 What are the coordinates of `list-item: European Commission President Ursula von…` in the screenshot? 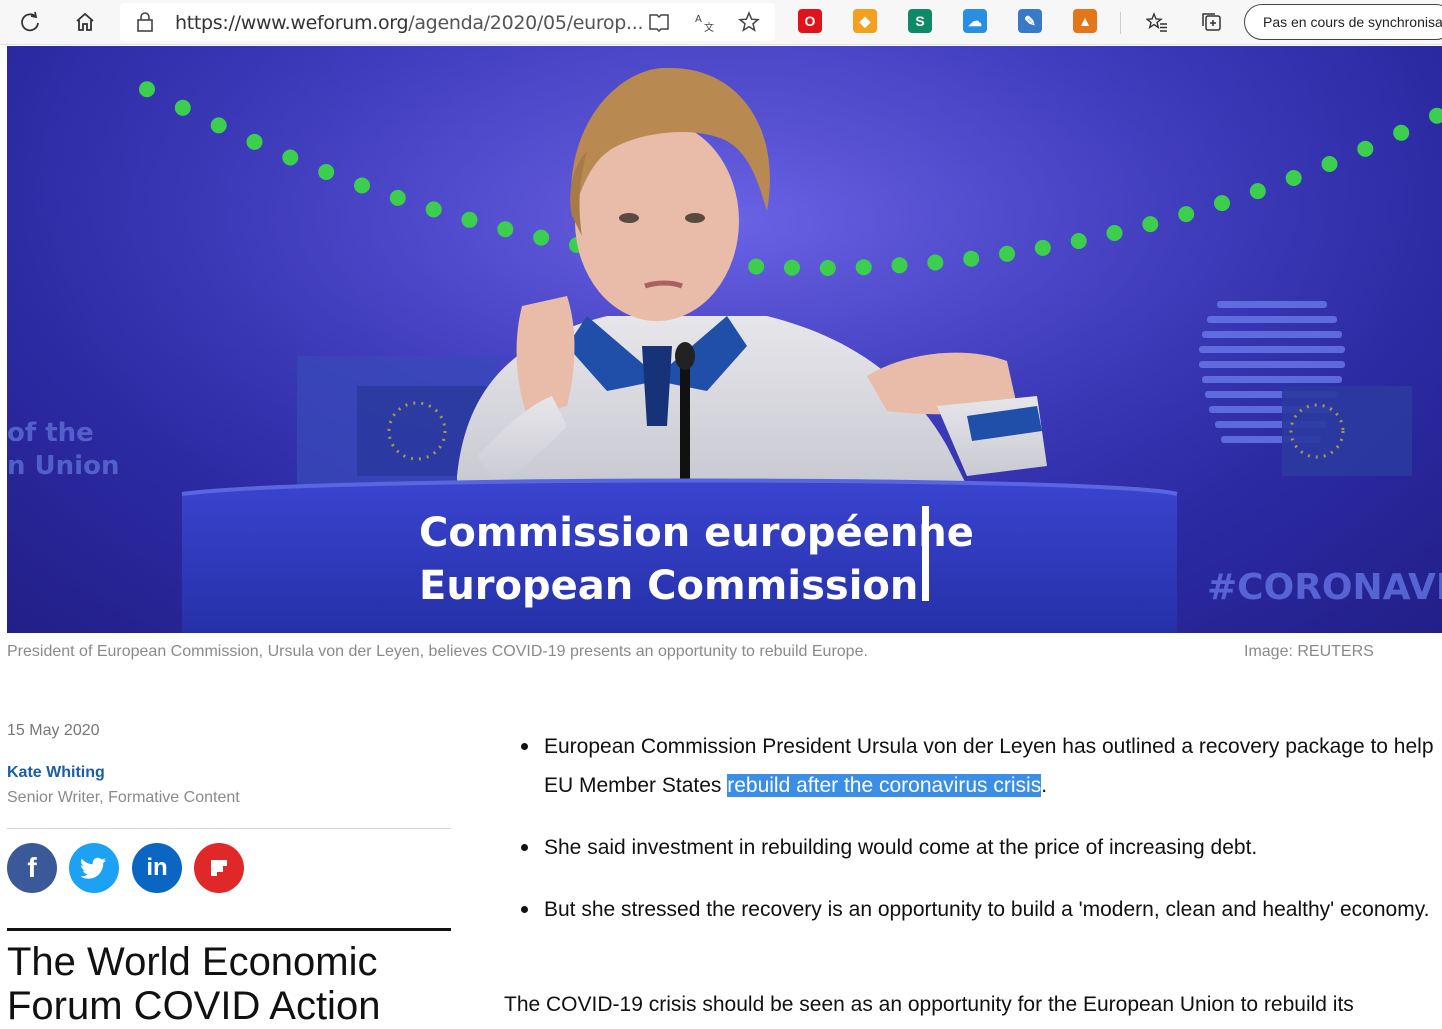 It's located at (969, 766).